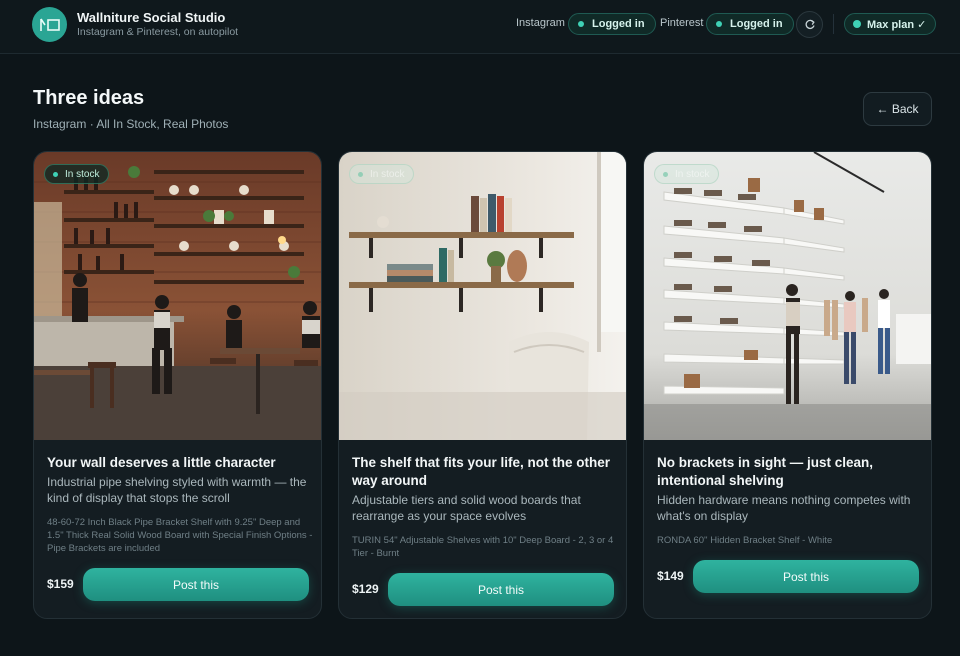 The height and width of the screenshot is (656, 960). I want to click on price: $149, so click(670, 576).